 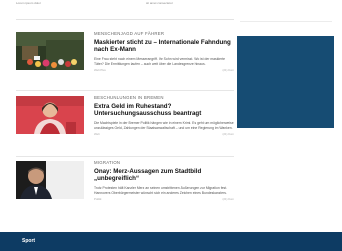 What do you see at coordinates (159, 3) in the screenshot?
I see `top-text-right: sit amet consectetur` at bounding box center [159, 3].